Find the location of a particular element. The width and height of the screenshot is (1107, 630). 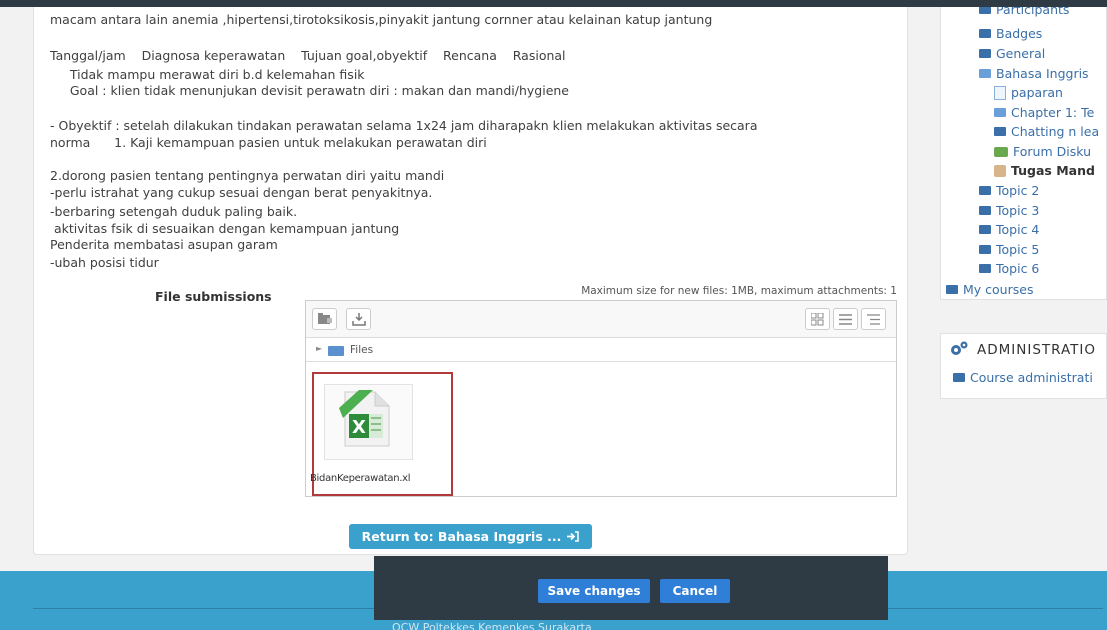

nav-item-paparan: paparan is located at coordinates (1028, 92).